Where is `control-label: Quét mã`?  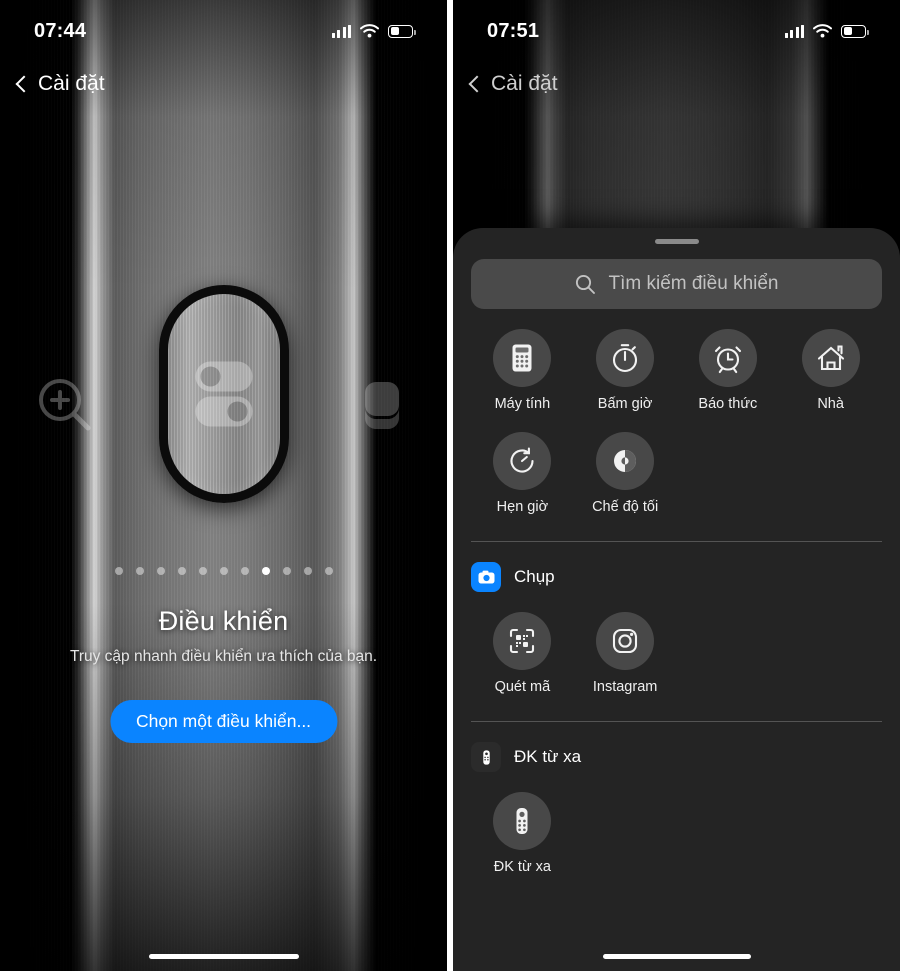 control-label: Quét mã is located at coordinates (522, 687).